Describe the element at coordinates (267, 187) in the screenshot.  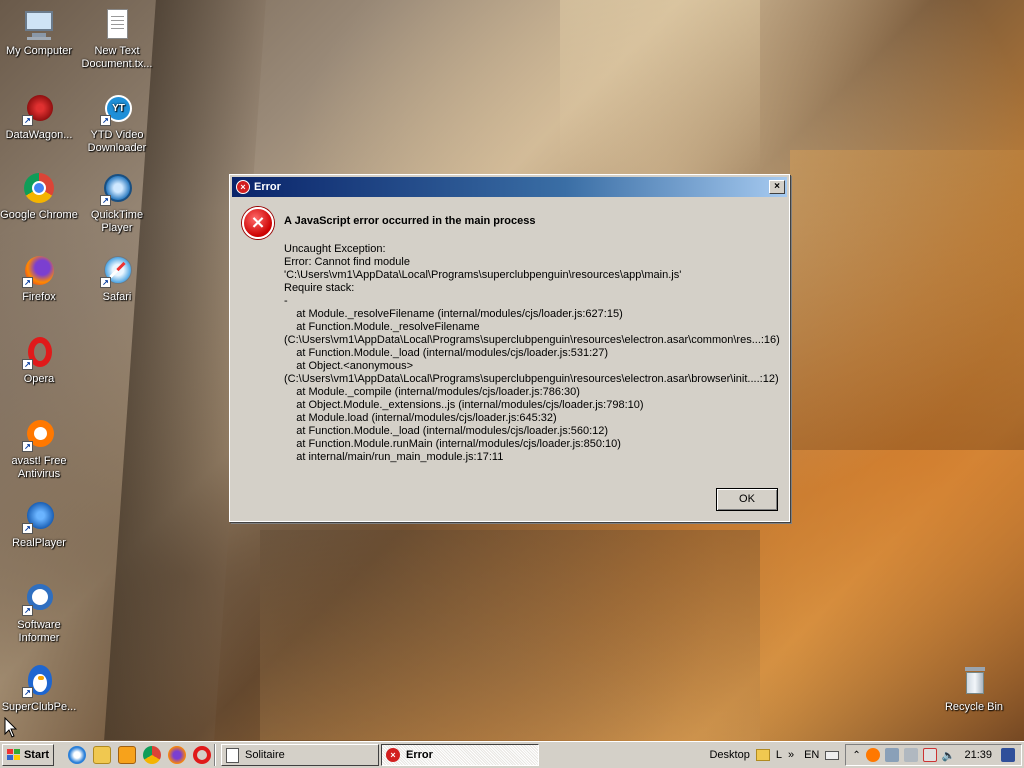
I see `dialog-title: Error` at that location.